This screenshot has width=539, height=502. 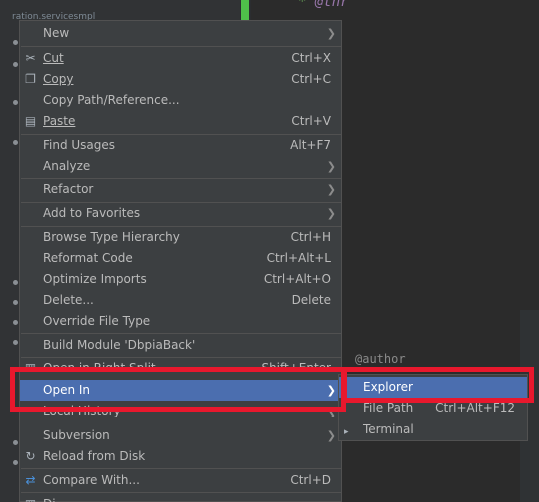 What do you see at coordinates (180, 121) in the screenshot?
I see `menu-item-paste: ▤ Paste Ctrl+V` at bounding box center [180, 121].